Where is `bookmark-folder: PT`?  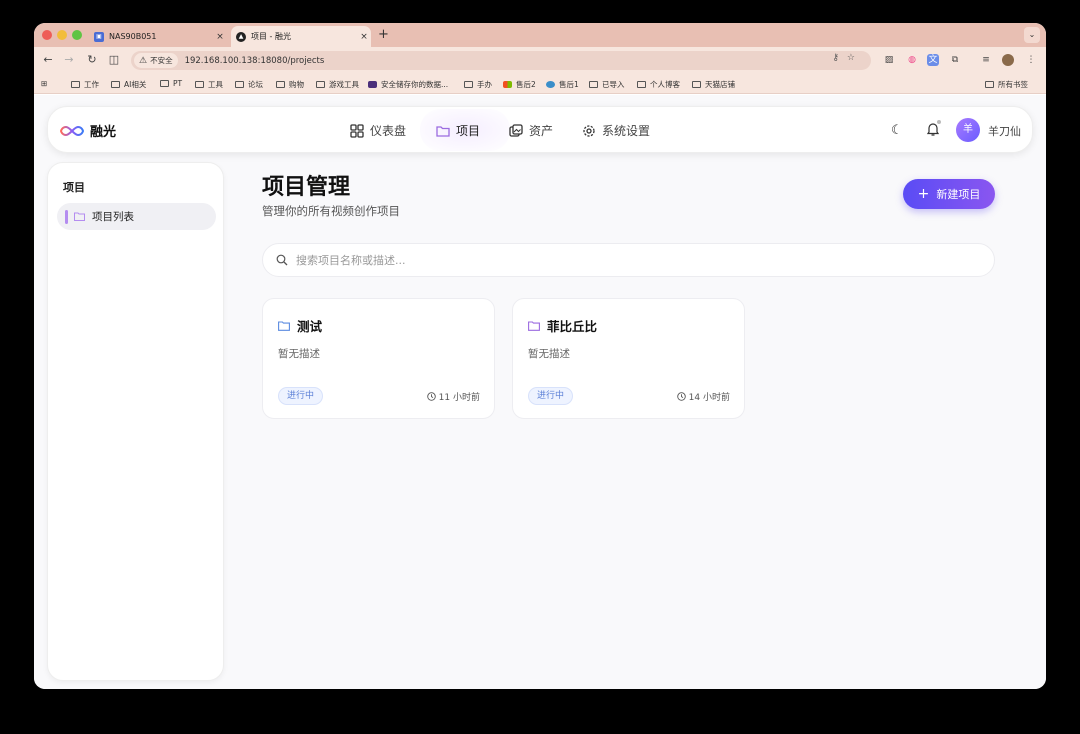 bookmark-folder: PT is located at coordinates (171, 83).